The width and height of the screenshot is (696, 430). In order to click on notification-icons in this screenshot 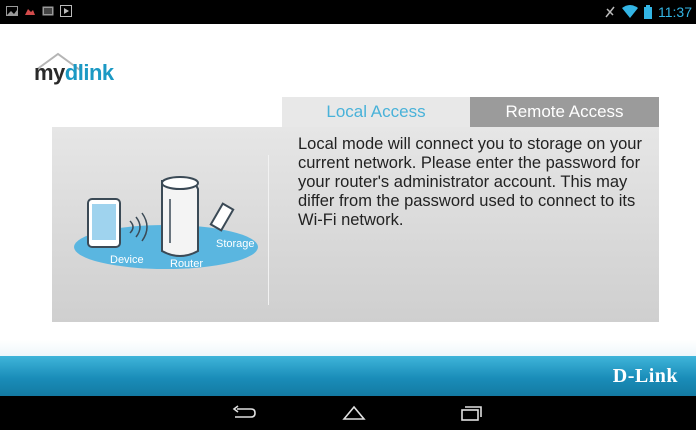, I will do `click(39, 11)`.